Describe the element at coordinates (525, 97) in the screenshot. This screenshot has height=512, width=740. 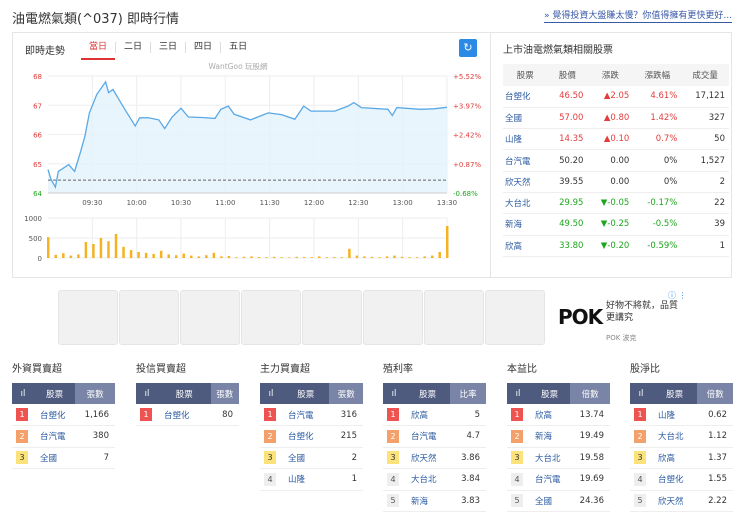
I see `cell-name: 台塑化` at that location.